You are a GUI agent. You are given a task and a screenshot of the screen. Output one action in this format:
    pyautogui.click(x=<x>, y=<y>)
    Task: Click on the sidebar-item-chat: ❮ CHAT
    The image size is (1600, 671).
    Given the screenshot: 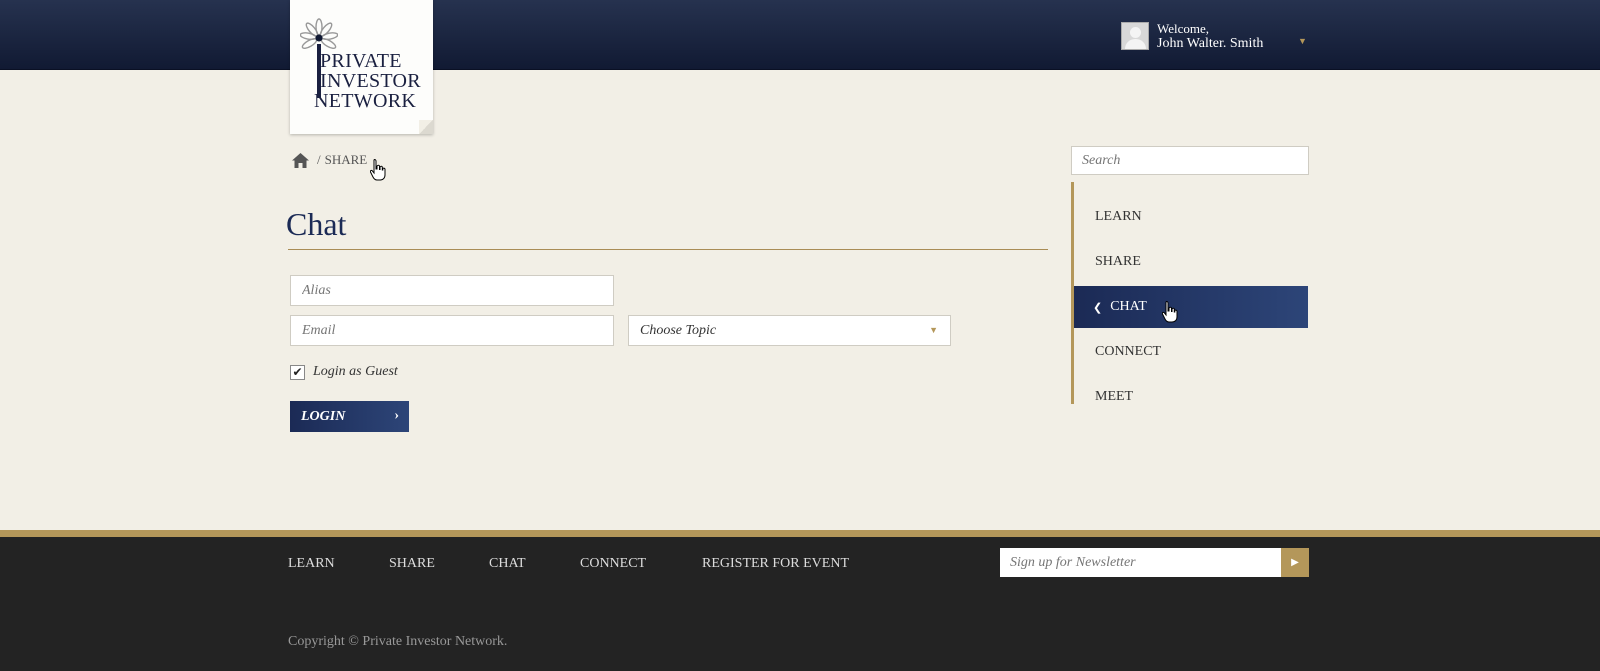 What is the action you would take?
    pyautogui.click(x=1191, y=307)
    